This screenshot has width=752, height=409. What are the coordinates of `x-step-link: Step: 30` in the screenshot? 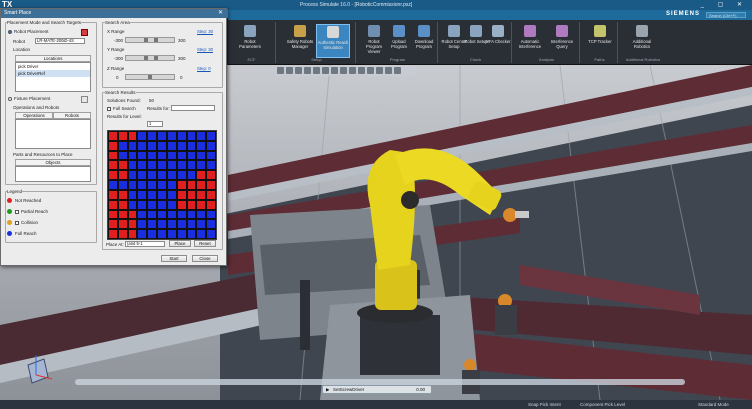 It's located at (205, 31).